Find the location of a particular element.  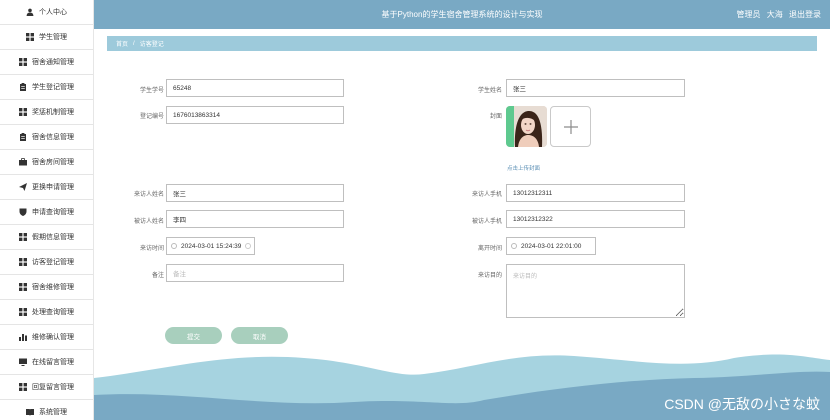

sidebar-item-label: 处理查询管理 is located at coordinates (53, 312).